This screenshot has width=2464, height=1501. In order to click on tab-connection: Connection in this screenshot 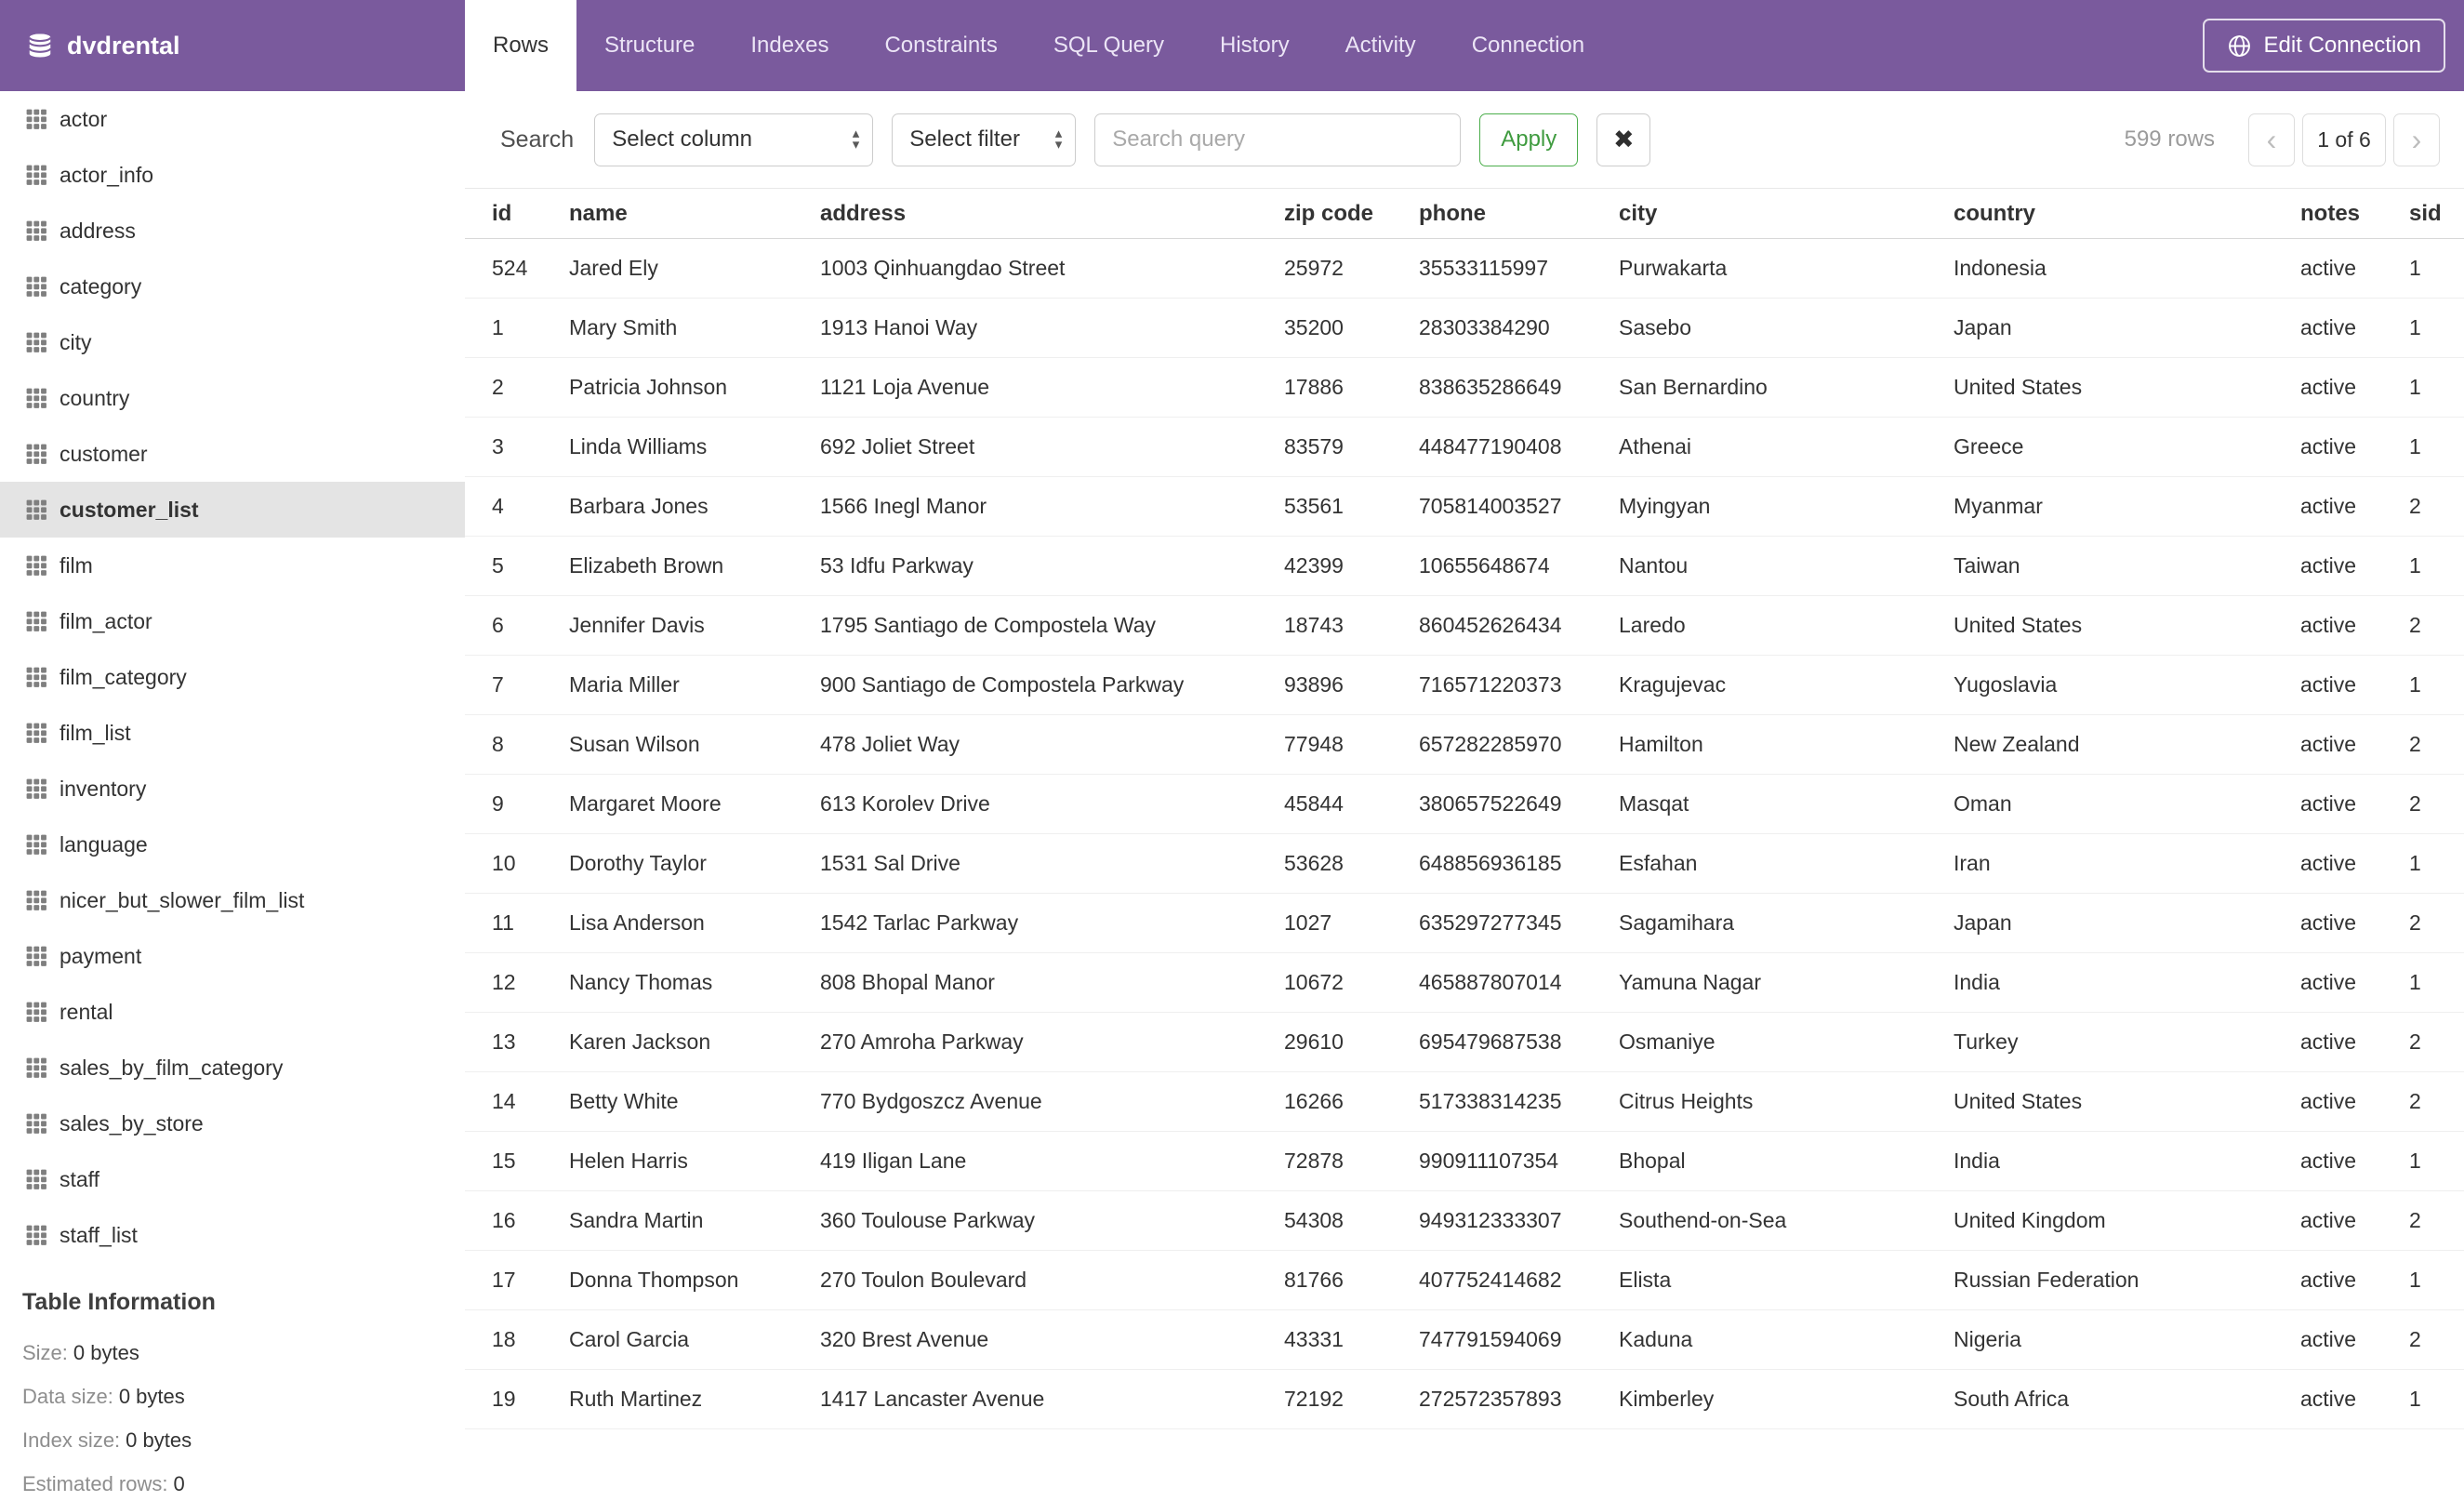, I will do `click(1528, 45)`.